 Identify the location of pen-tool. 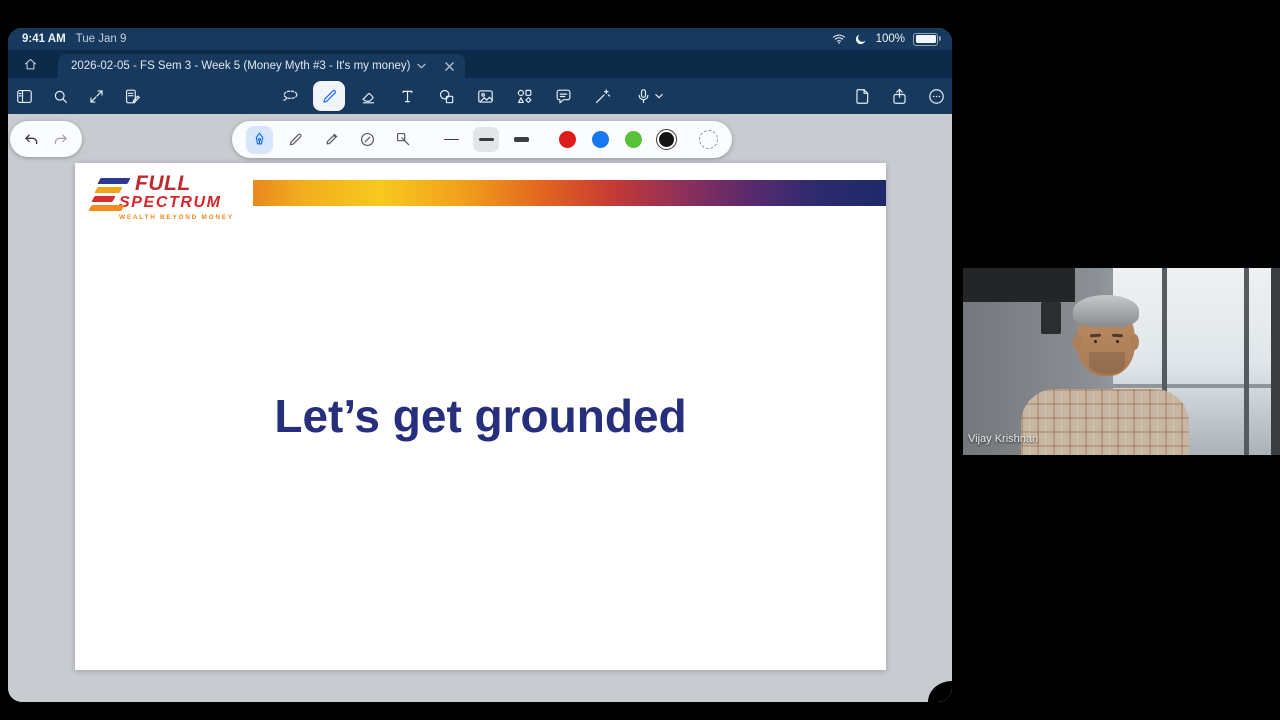
(329, 96).